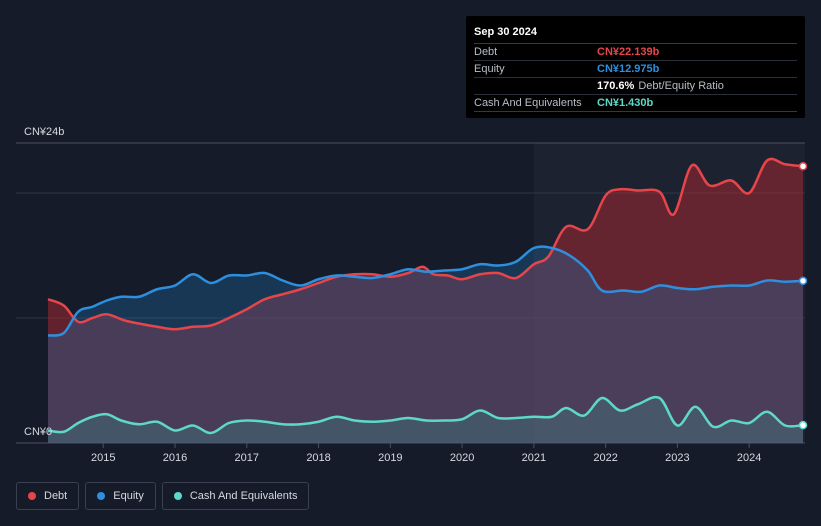 Image resolution: width=821 pixels, height=526 pixels. I want to click on x-tick-label-2017: 2017, so click(247, 458).